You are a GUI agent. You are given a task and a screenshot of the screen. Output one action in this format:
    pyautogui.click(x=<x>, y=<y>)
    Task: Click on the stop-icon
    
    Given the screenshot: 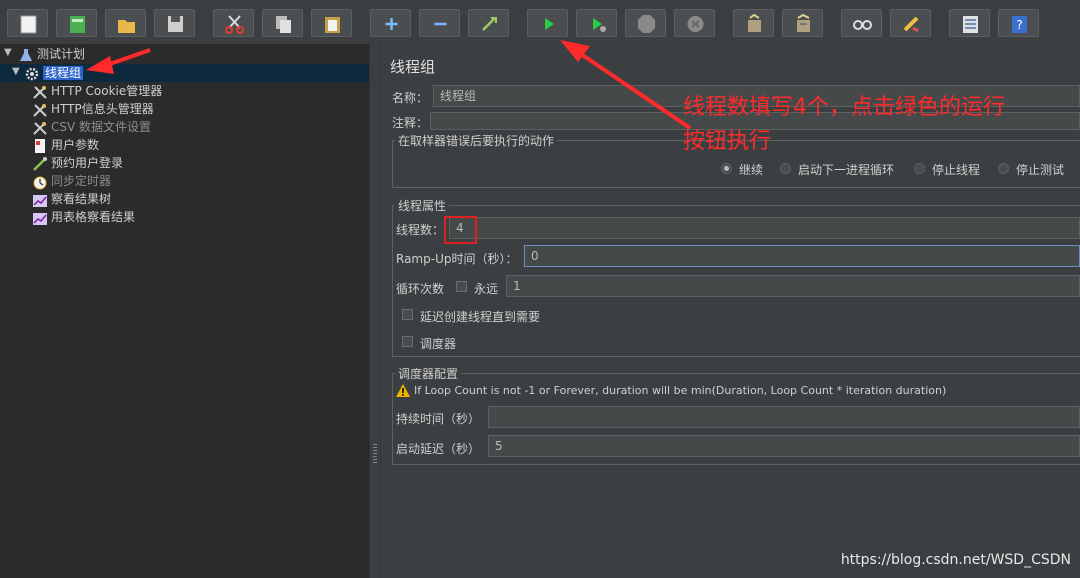 What is the action you would take?
    pyautogui.click(x=645, y=23)
    